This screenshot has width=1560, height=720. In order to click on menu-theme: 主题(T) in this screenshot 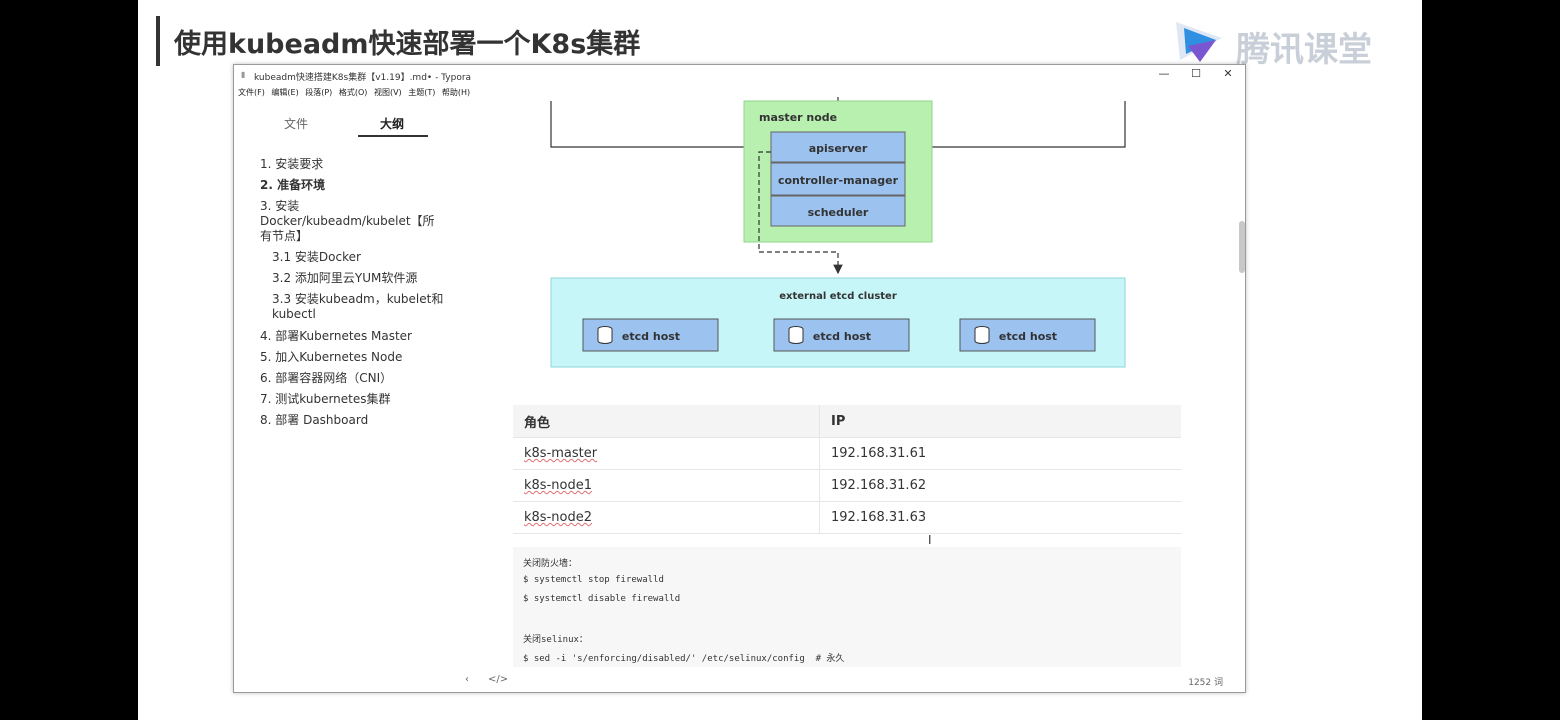, I will do `click(421, 92)`.